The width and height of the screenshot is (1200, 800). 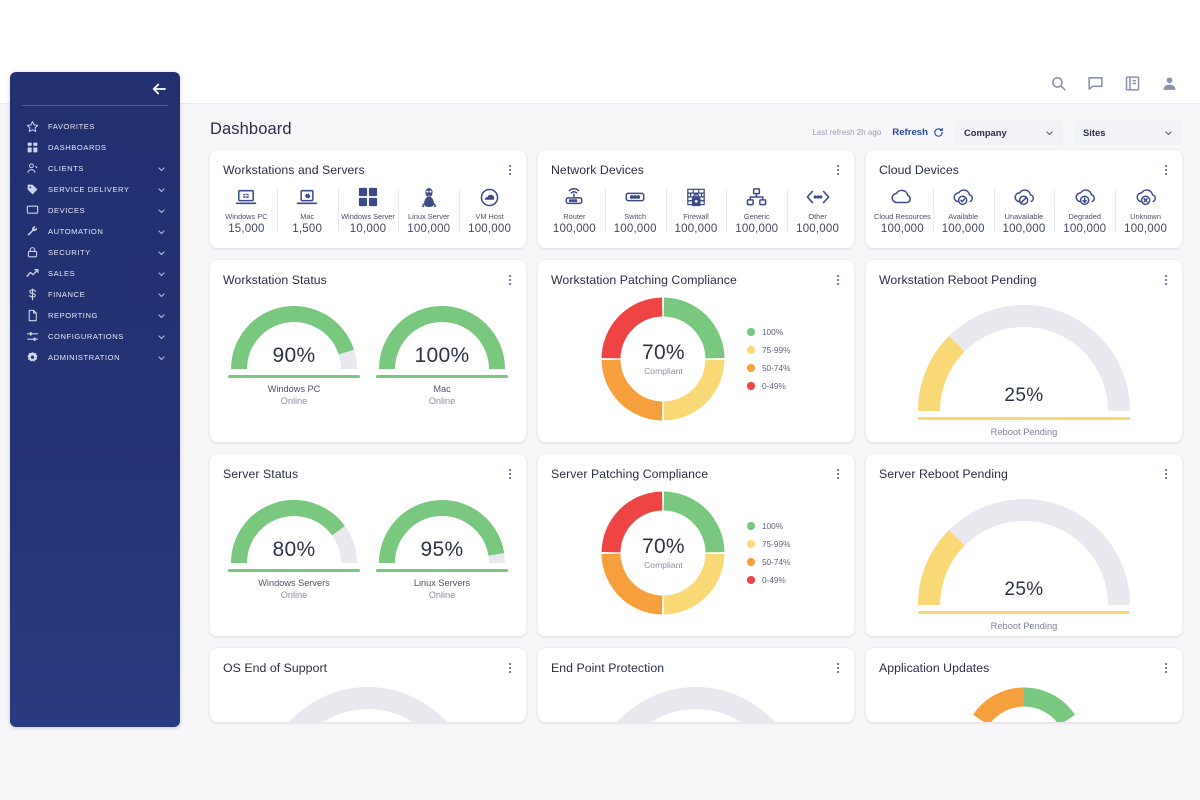 I want to click on sidebar-item-reporting: REPORTING, so click(x=95, y=315).